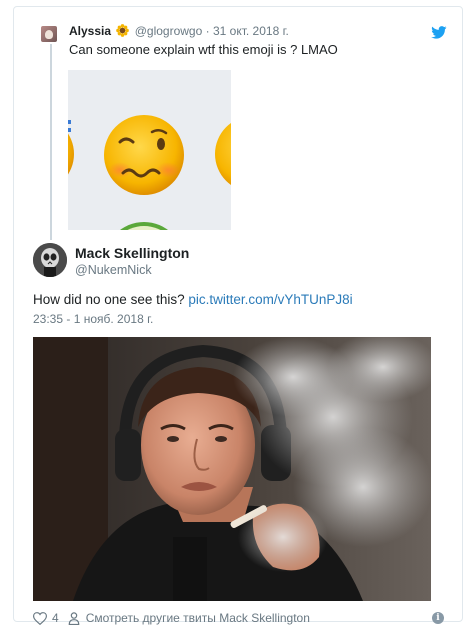  I want to click on author-name: Mack Skellington, so click(132, 253).